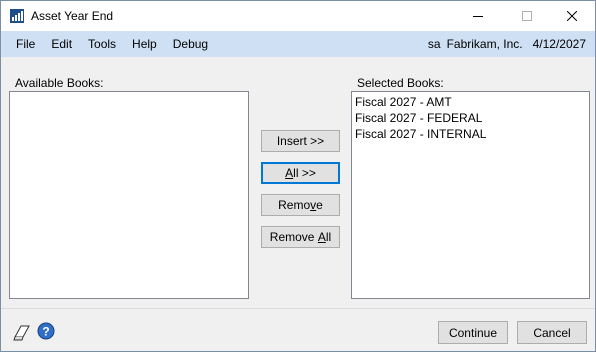  I want to click on session-info: sa Fabrikam, Inc. 4/12/2027, so click(412, 44).